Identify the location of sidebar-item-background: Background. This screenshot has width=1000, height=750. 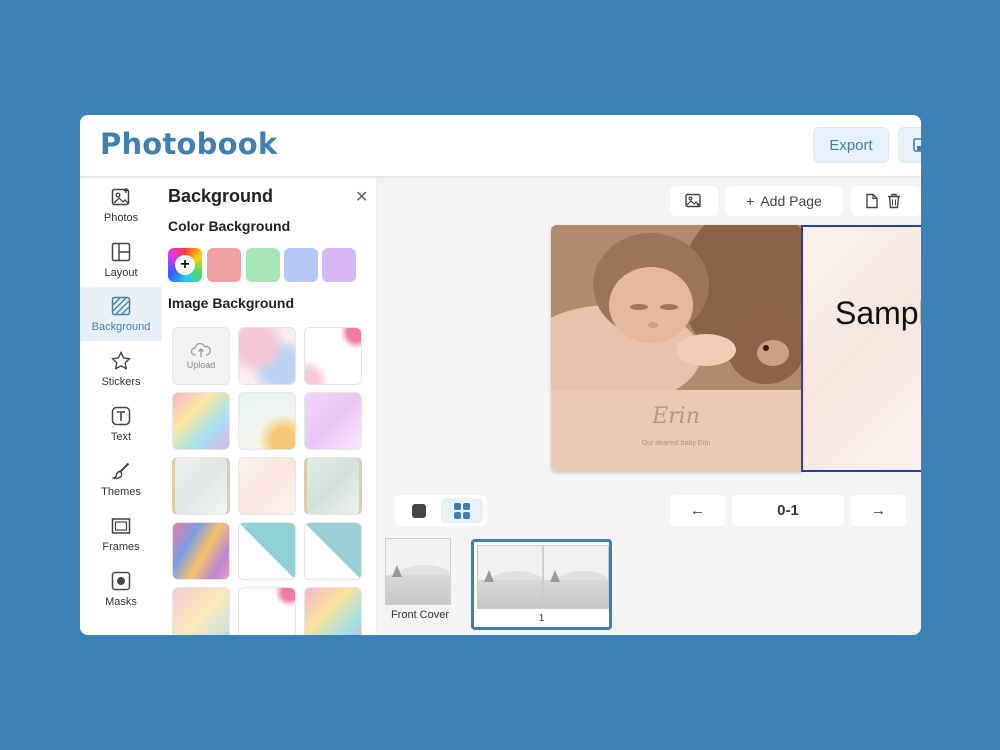
(121, 314).